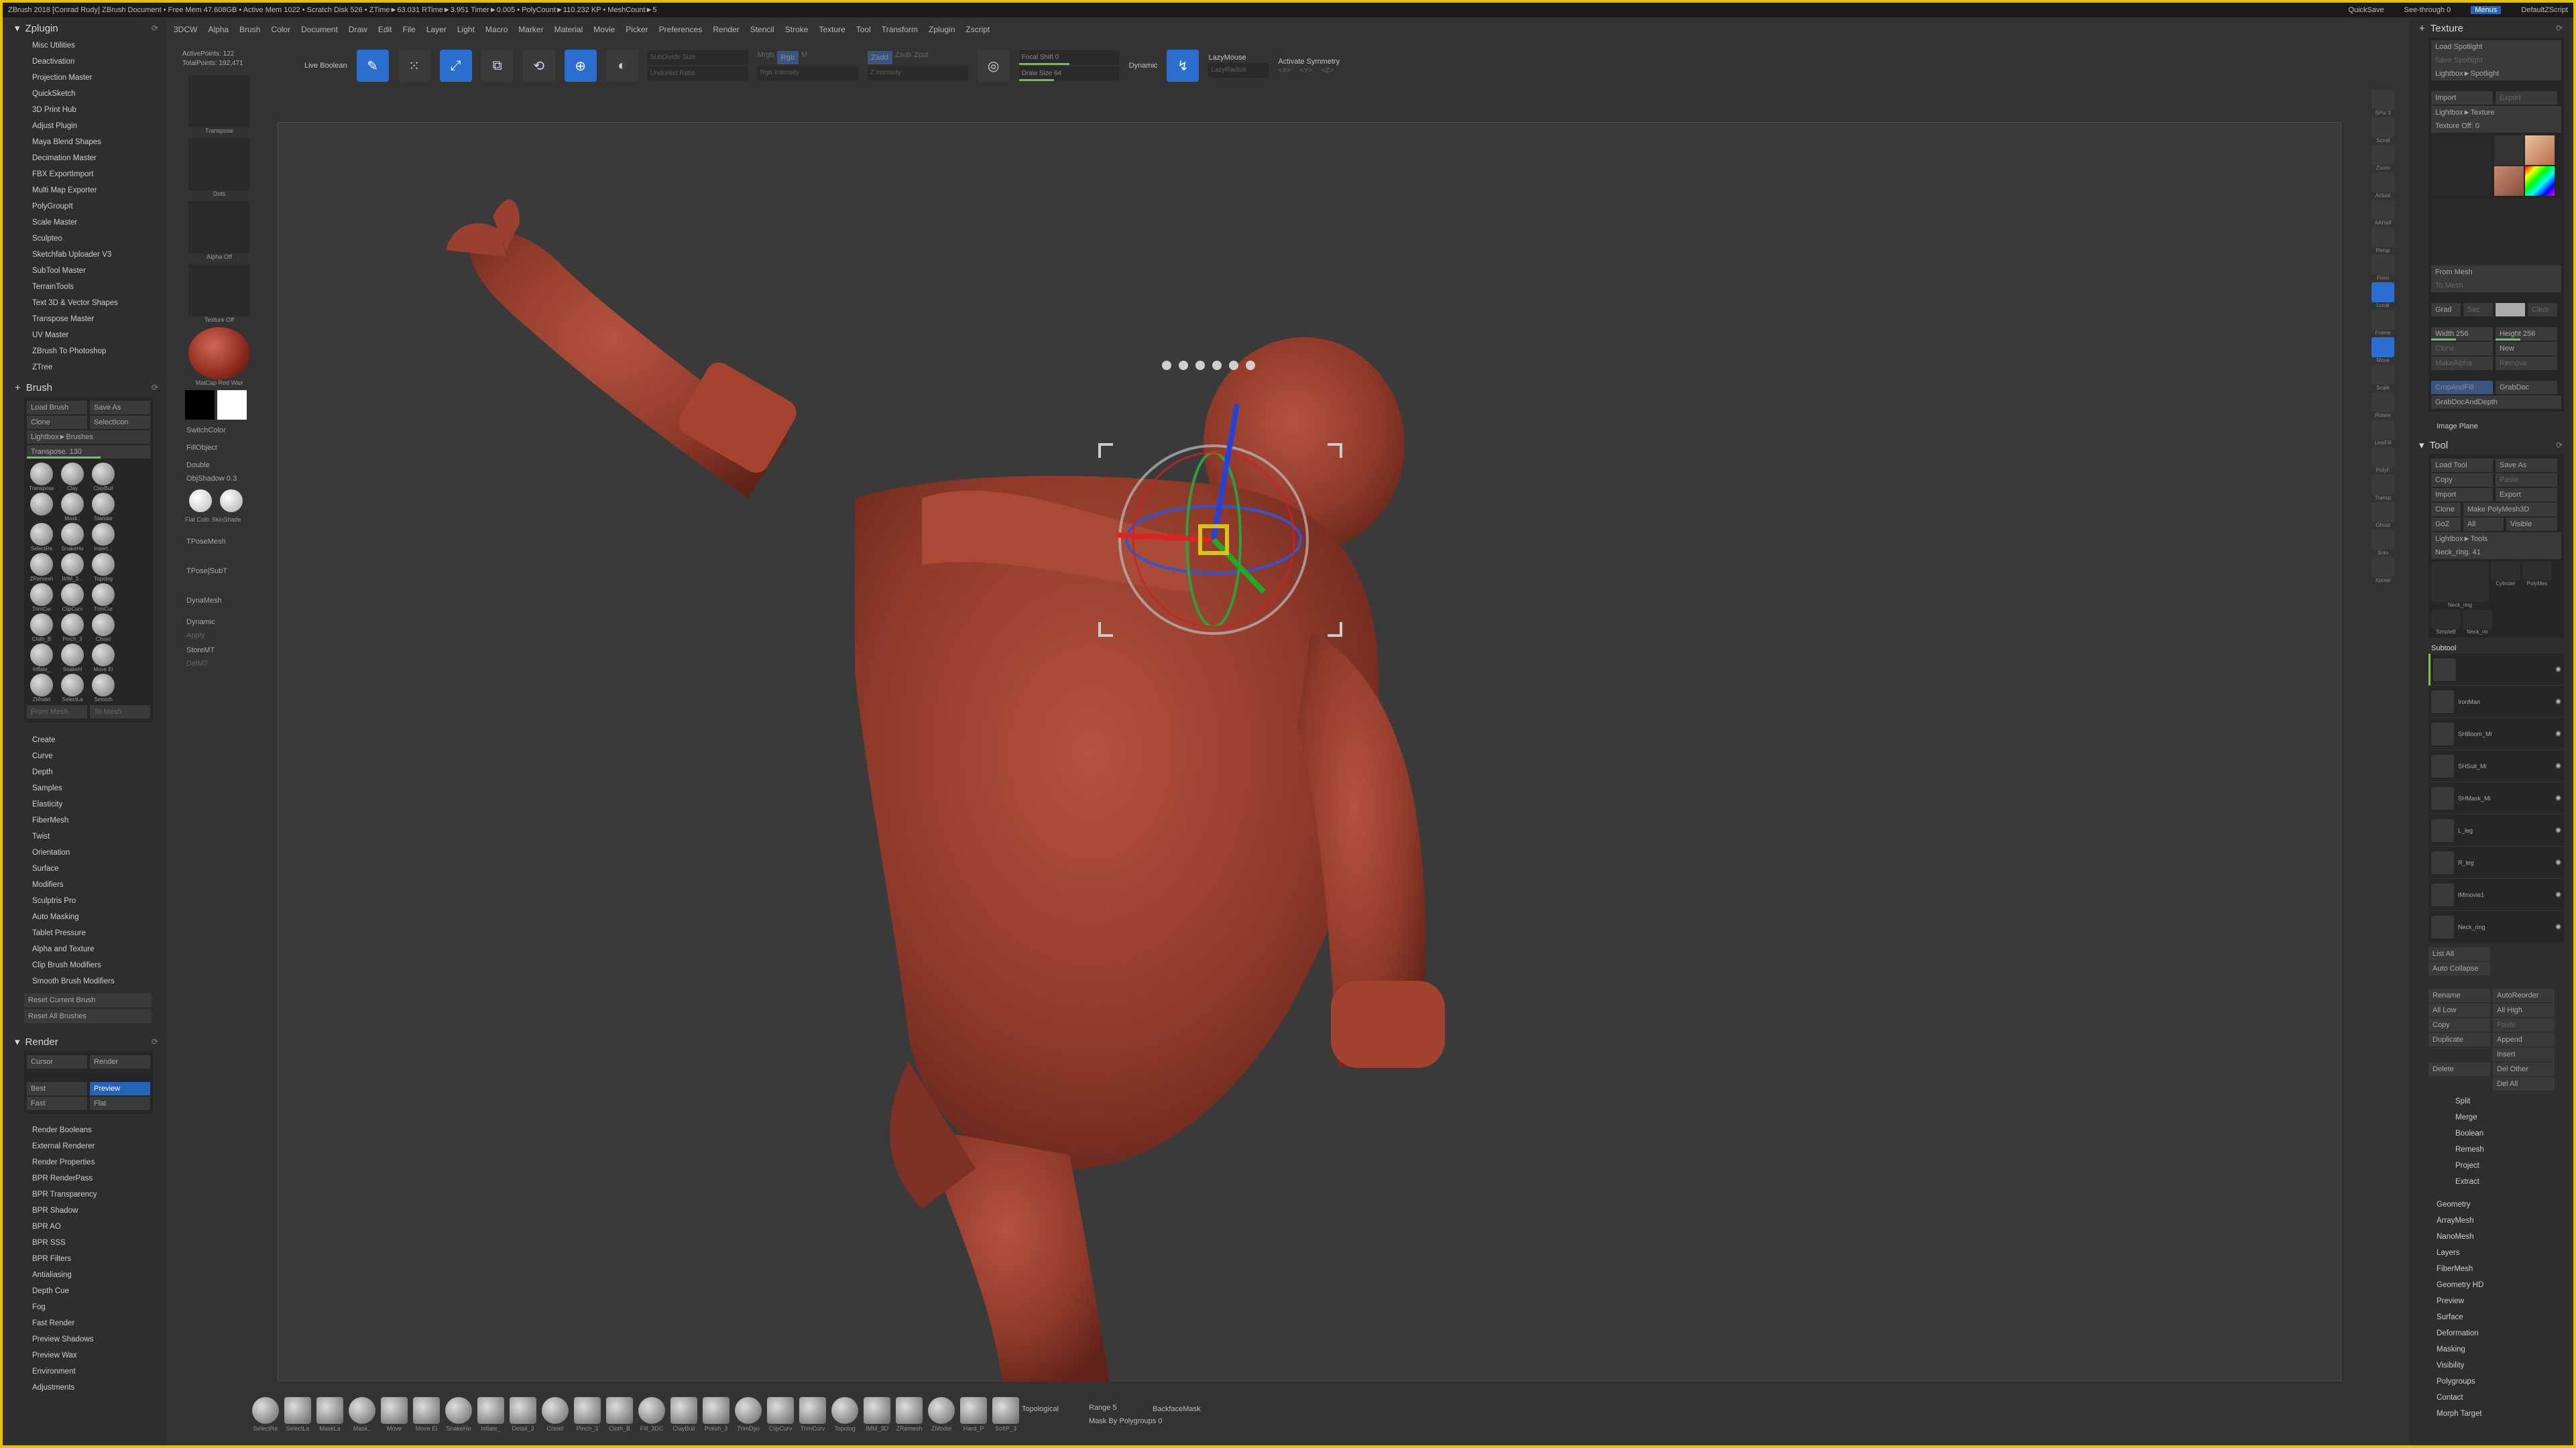 The width and height of the screenshot is (2576, 1448). Describe the element at coordinates (231, 500) in the screenshot. I see `skinshade-material` at that location.